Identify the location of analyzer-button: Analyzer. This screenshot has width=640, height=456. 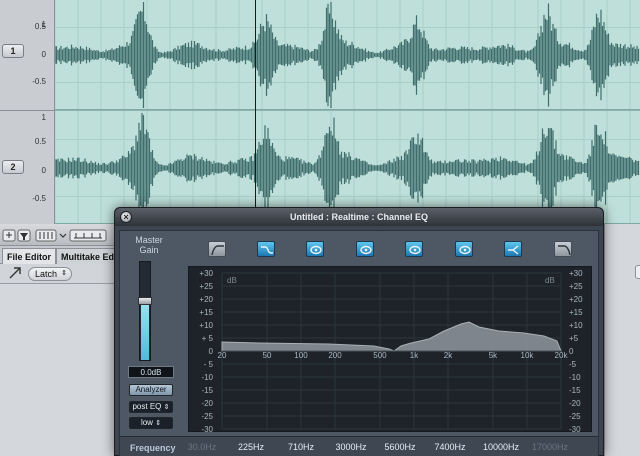
(151, 390).